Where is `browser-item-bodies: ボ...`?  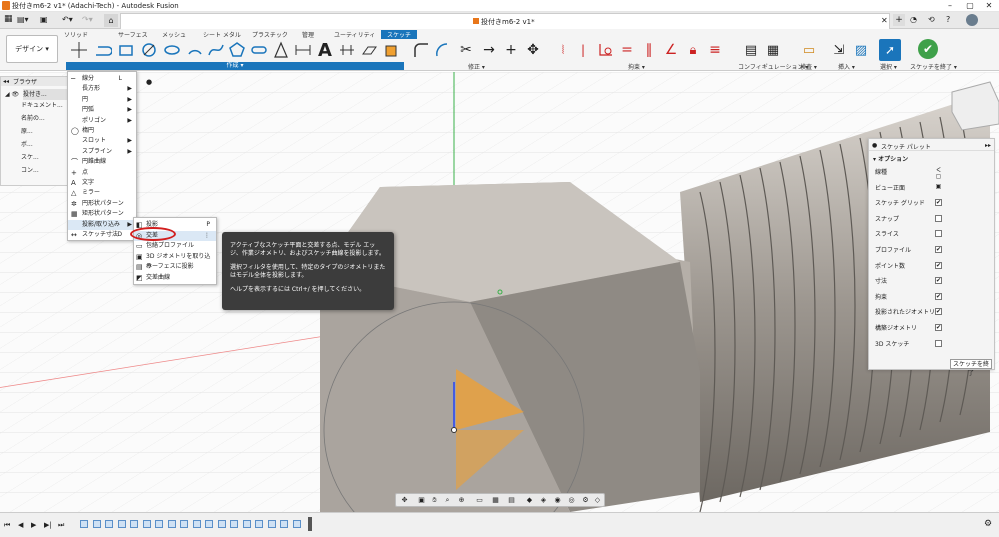 browser-item-bodies: ボ... is located at coordinates (27, 144).